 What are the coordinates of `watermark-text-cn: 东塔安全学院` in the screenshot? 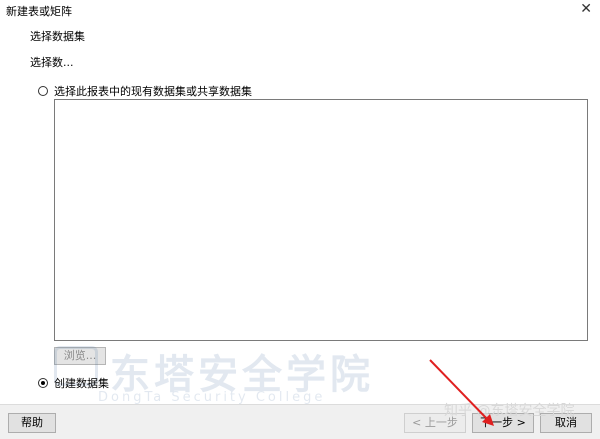 It's located at (242, 375).